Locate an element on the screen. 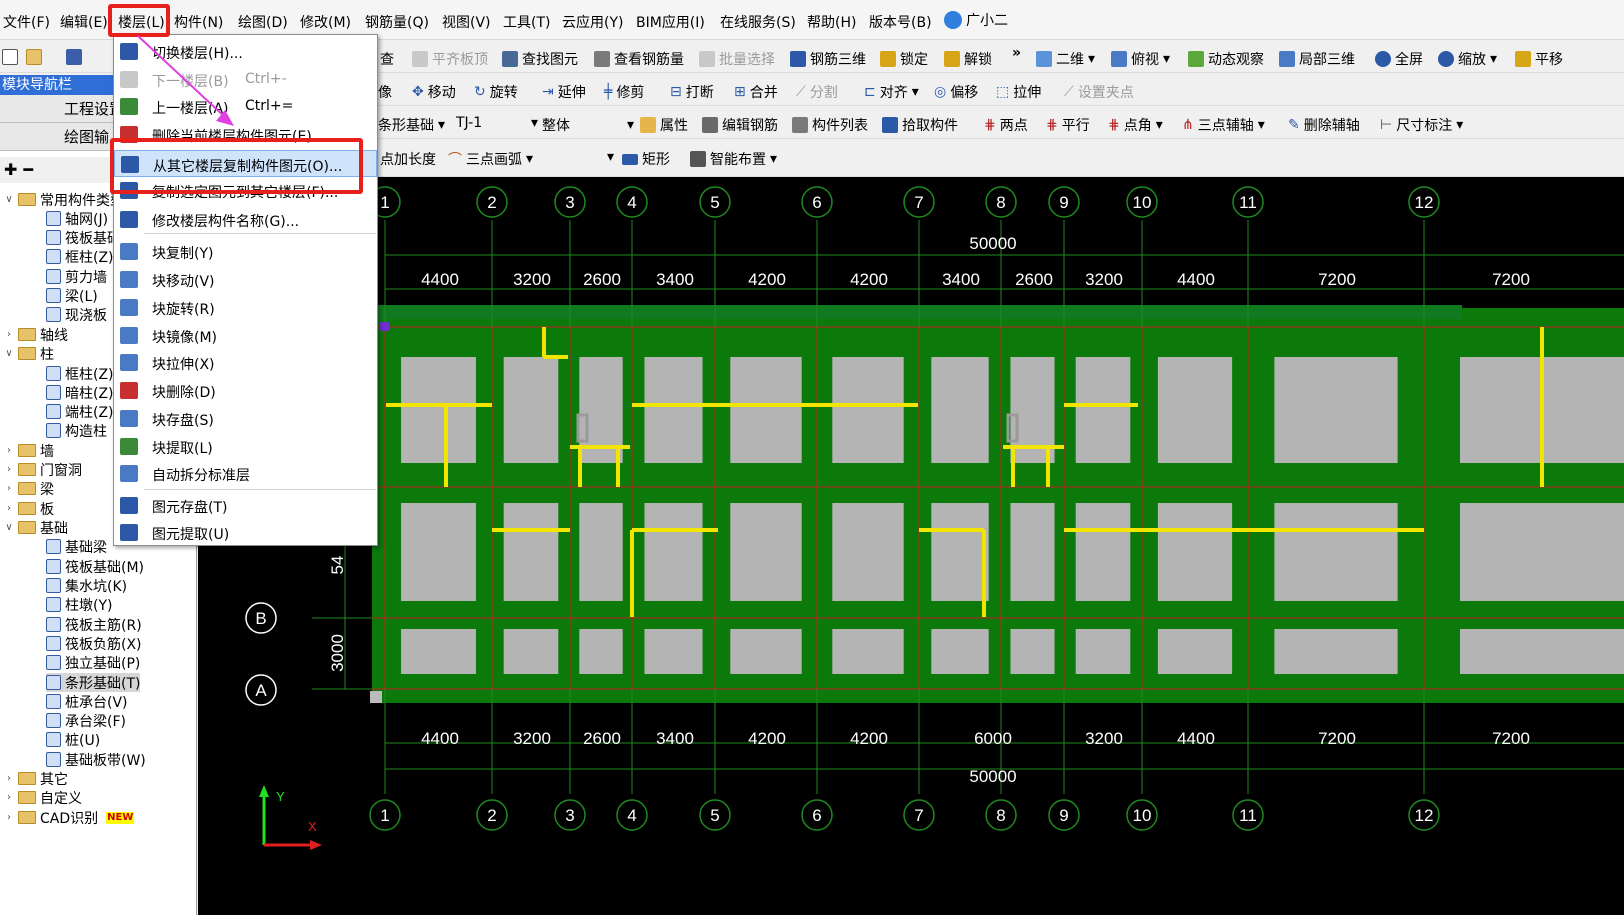 Image resolution: width=1624 pixels, height=915 pixels. annotation-arrow-line is located at coordinates (182, 77).